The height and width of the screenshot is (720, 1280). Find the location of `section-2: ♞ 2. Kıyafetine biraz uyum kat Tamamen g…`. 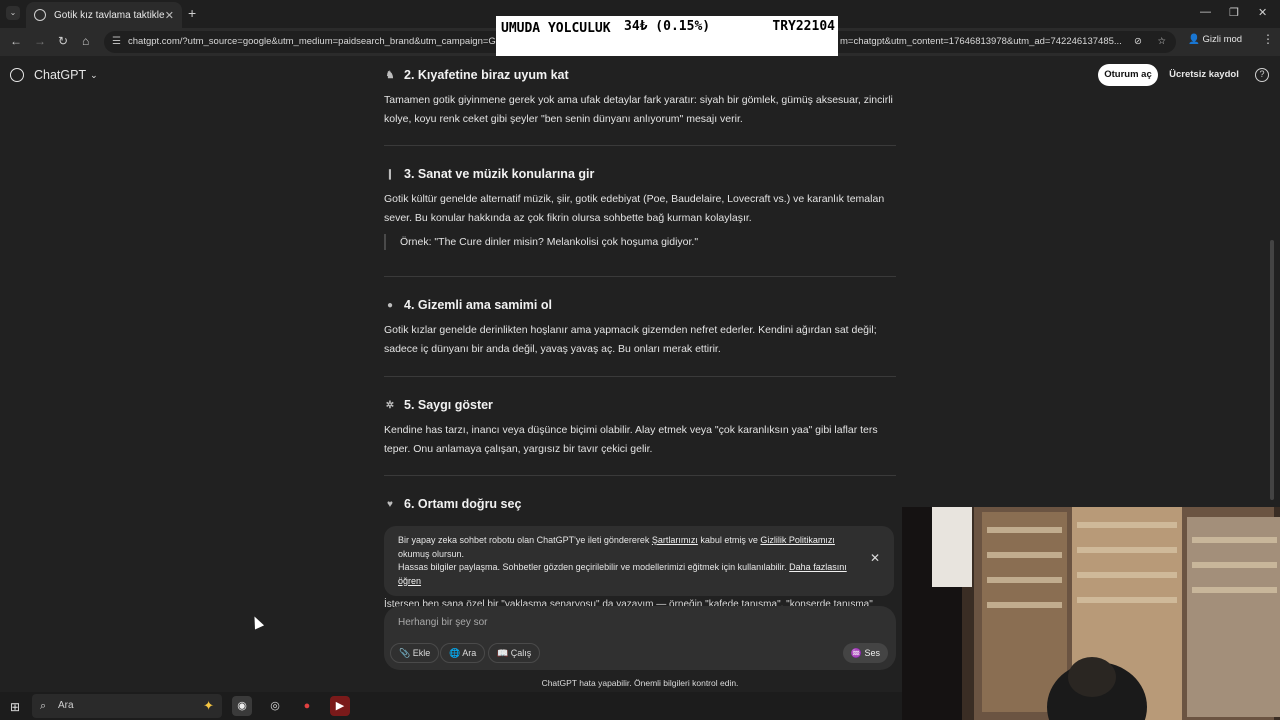

section-2: ♞ 2. Kıyafetine biraz uyum kat Tamamen g… is located at coordinates (640, 98).